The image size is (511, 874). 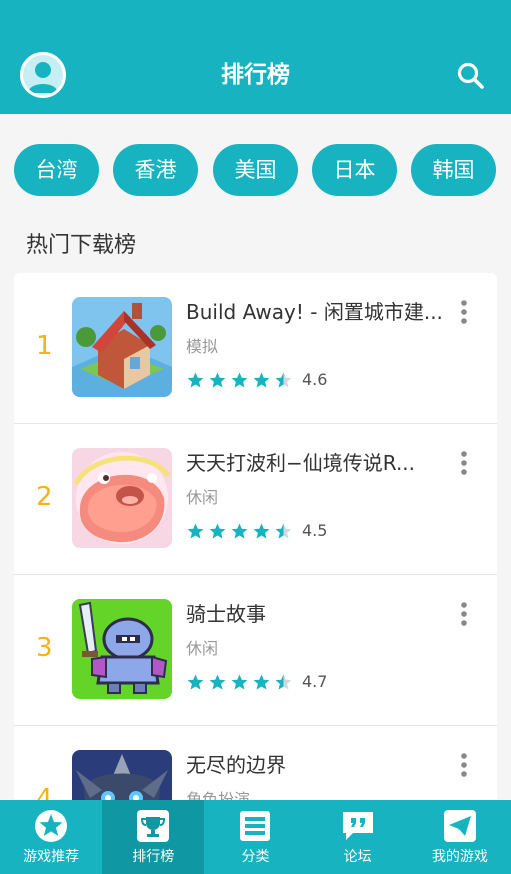 I want to click on search-button, so click(x=471, y=76).